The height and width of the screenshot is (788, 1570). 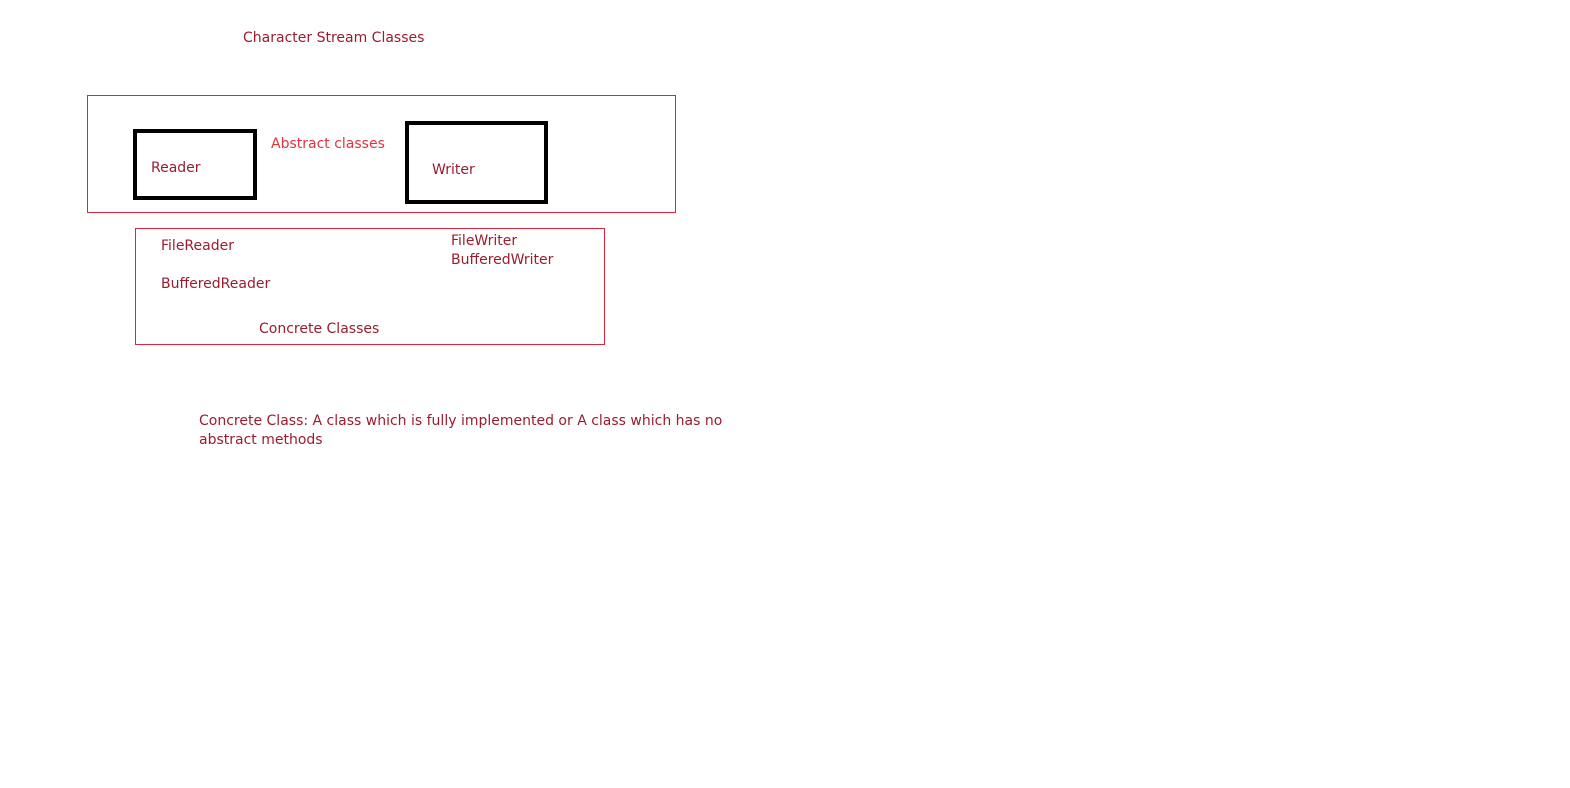 What do you see at coordinates (476, 162) in the screenshot?
I see `writer-class-box` at bounding box center [476, 162].